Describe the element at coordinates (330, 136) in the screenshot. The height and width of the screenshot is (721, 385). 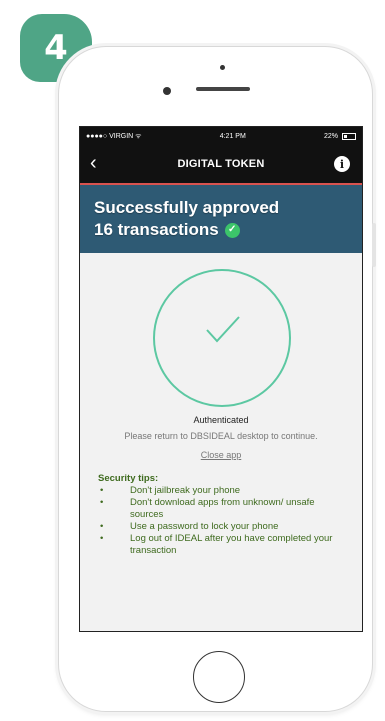
I see `battery-percent: 22%` at that location.